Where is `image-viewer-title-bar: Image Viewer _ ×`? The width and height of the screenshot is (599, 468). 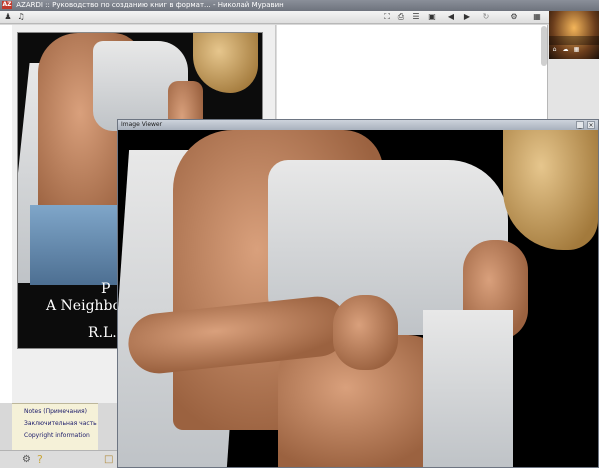 image-viewer-title-bar: Image Viewer _ × is located at coordinates (358, 125).